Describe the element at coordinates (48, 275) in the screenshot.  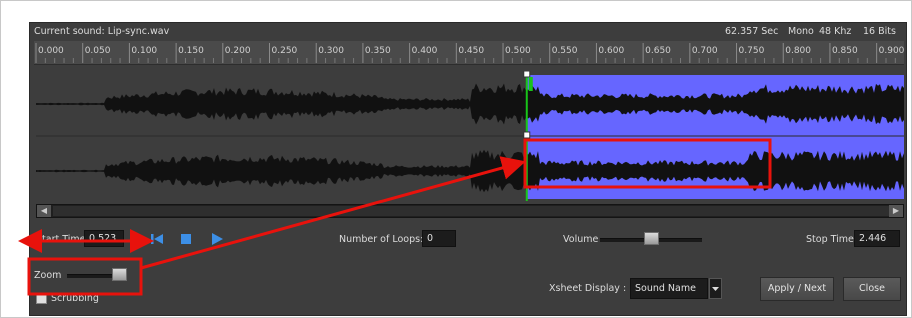
I see `zoom-label: Zoom` at that location.